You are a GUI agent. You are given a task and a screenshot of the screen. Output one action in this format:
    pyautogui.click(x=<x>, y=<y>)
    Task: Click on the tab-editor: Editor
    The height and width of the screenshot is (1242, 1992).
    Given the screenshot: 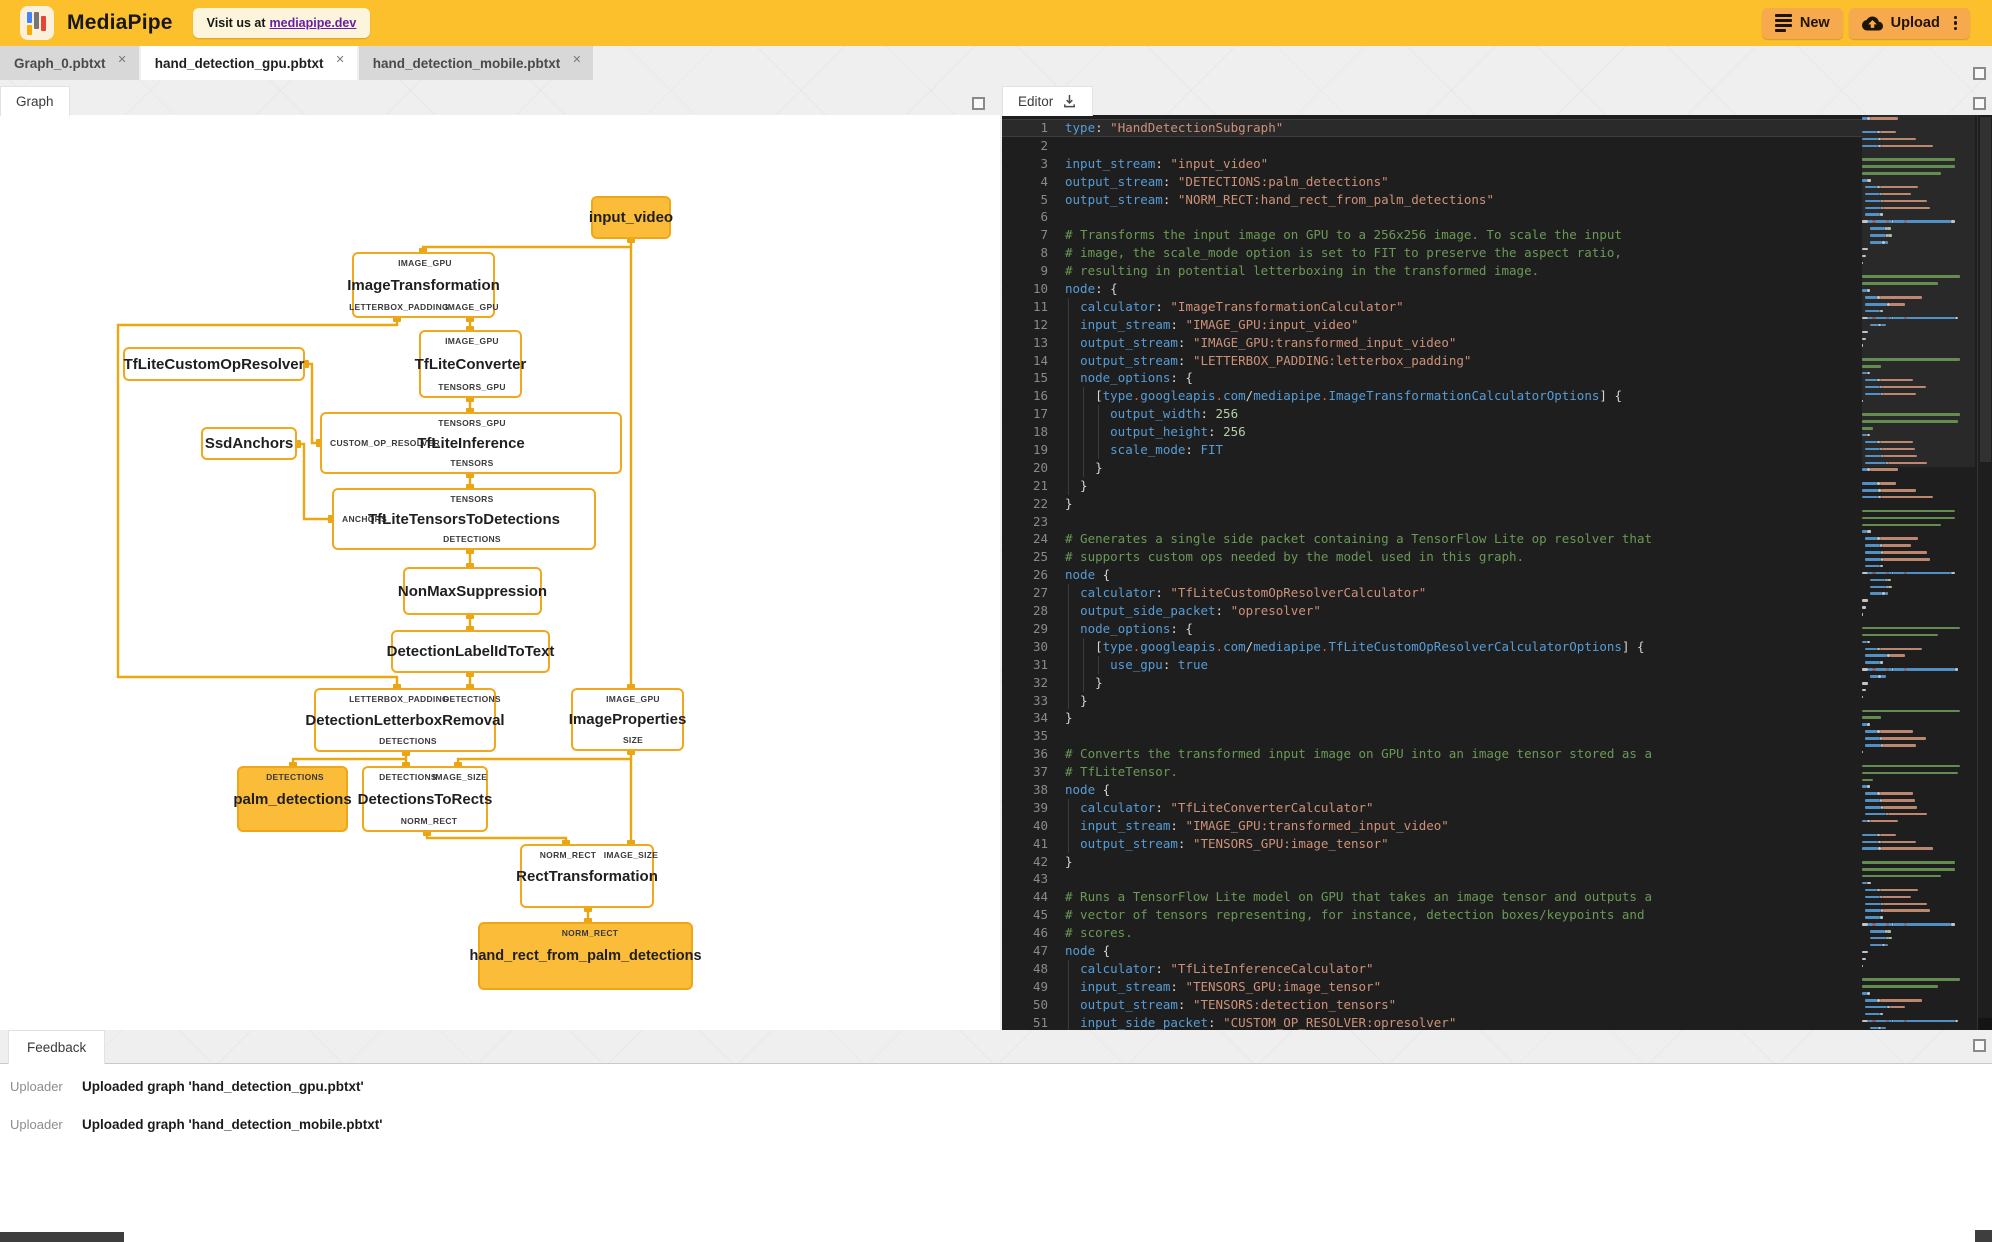 What is the action you would take?
    pyautogui.click(x=1048, y=101)
    